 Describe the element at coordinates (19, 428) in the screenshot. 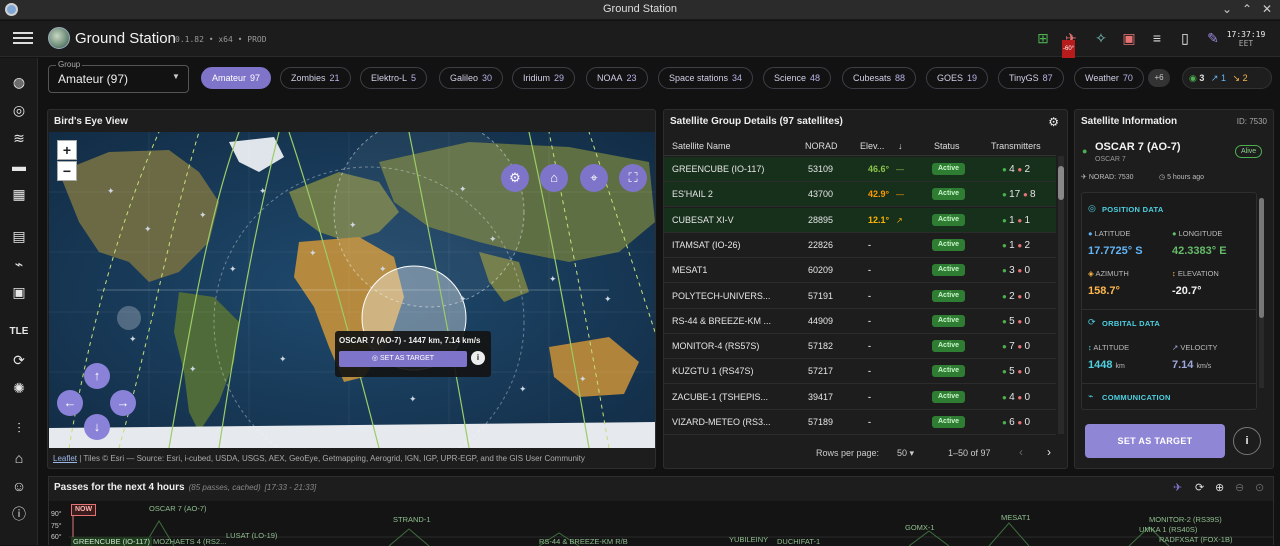

I see `sliders-icon: ⫶` at that location.